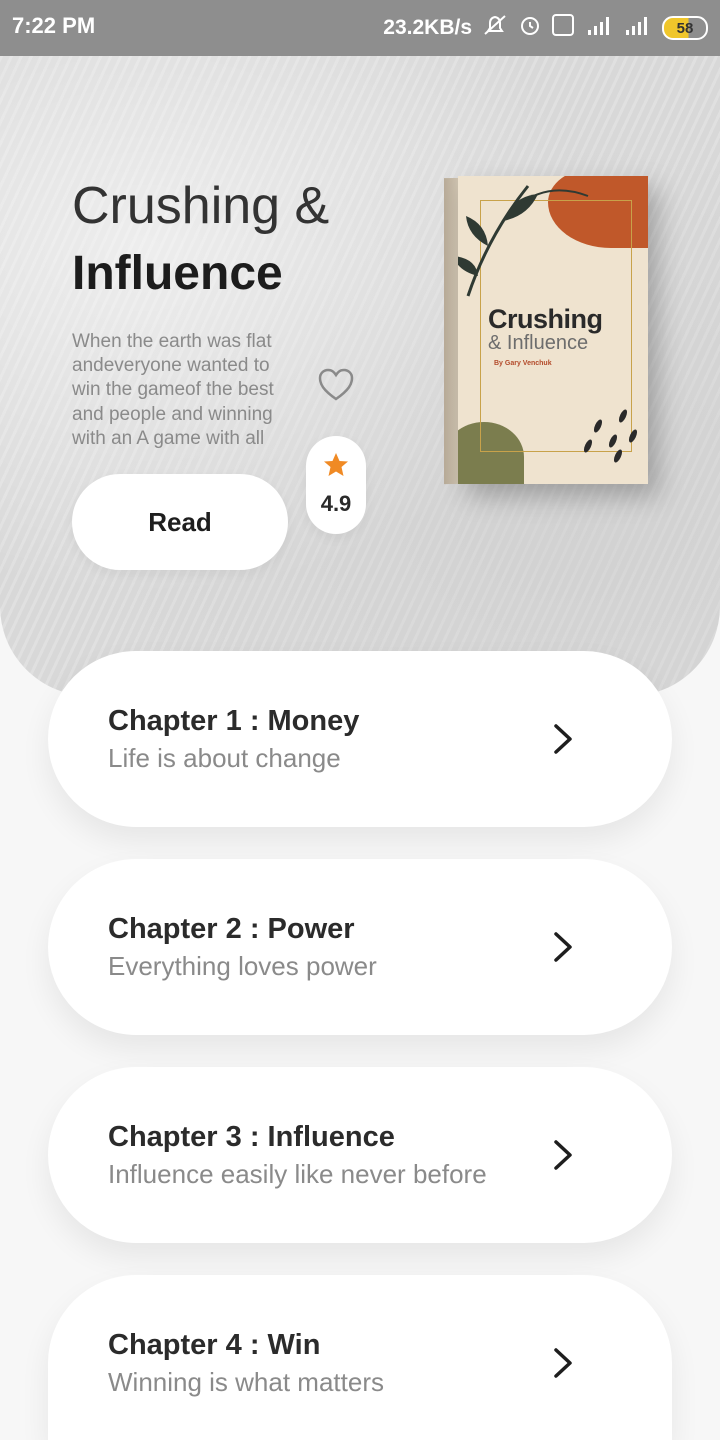  What do you see at coordinates (599, 28) in the screenshot?
I see `signal-4g-icon` at bounding box center [599, 28].